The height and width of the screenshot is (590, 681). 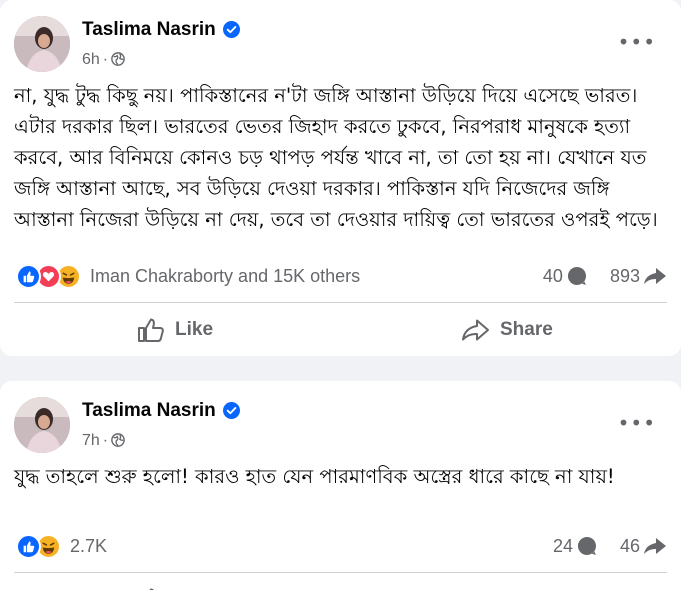 I want to click on post-meta: 7h ·, so click(x=103, y=441).